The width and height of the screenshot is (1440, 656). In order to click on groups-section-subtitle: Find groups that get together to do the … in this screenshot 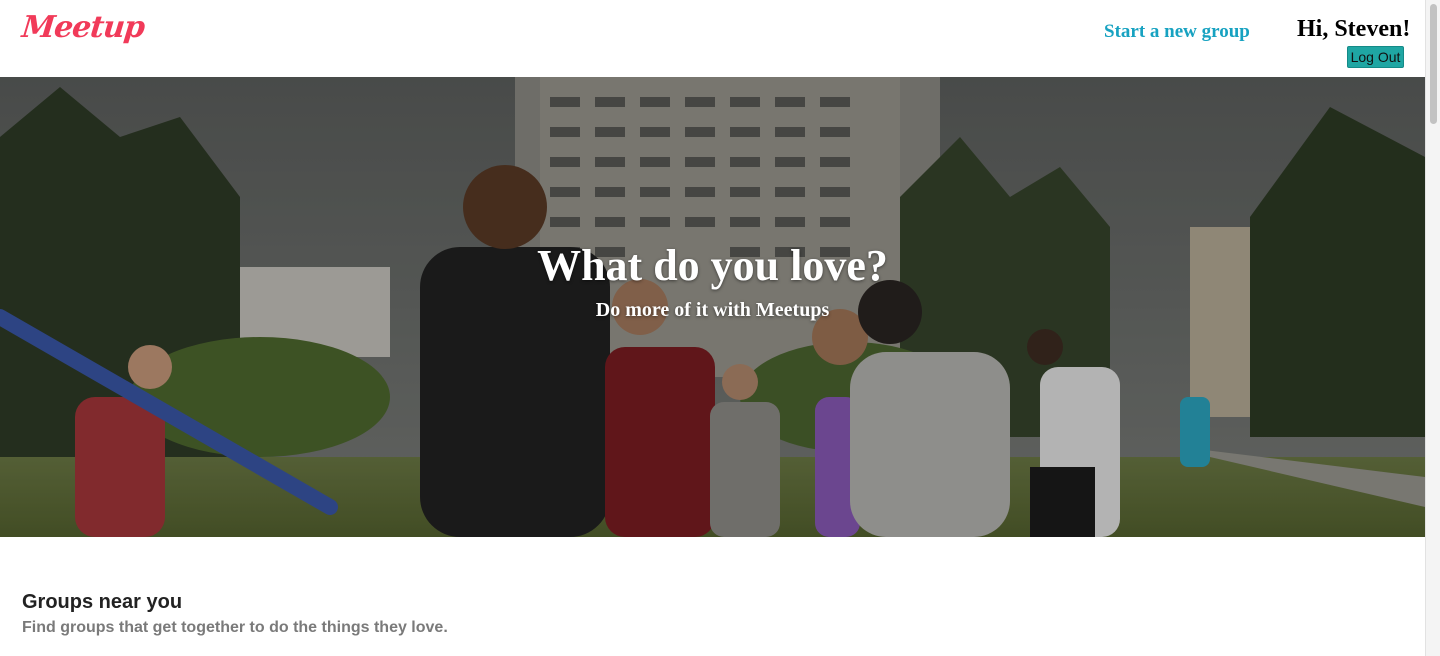, I will do `click(235, 627)`.